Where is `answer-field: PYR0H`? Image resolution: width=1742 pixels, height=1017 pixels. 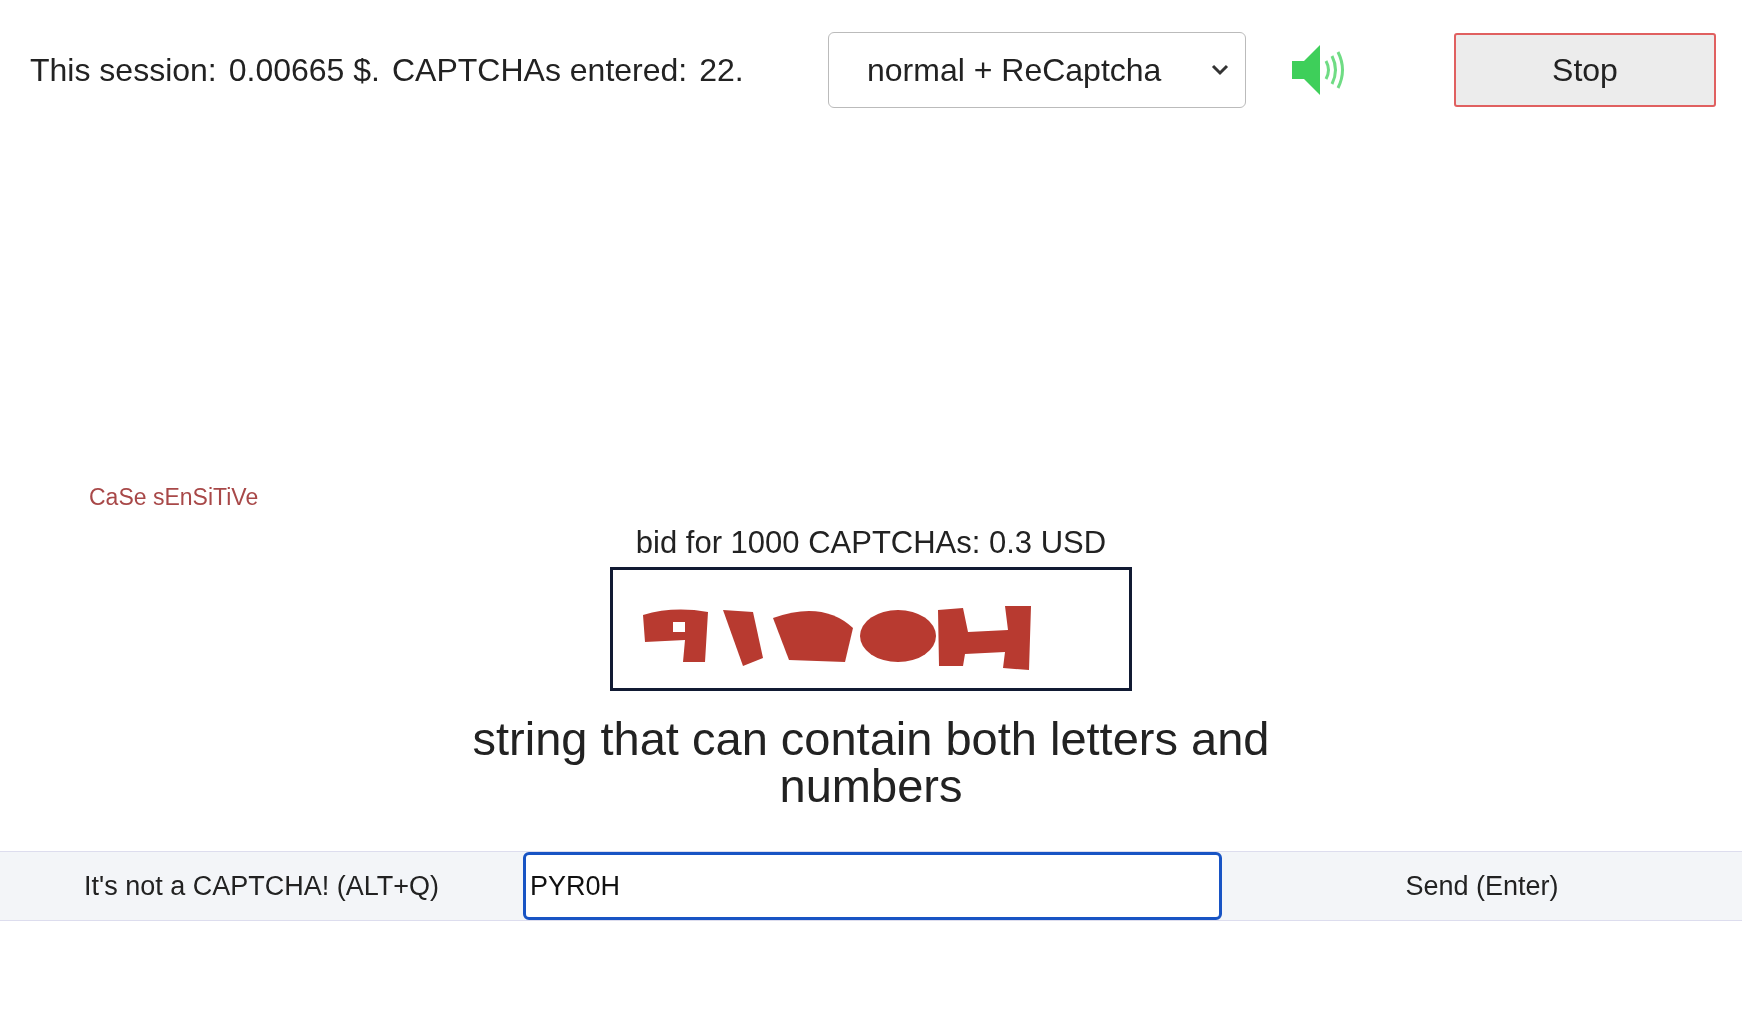
answer-field: PYR0H is located at coordinates (872, 886).